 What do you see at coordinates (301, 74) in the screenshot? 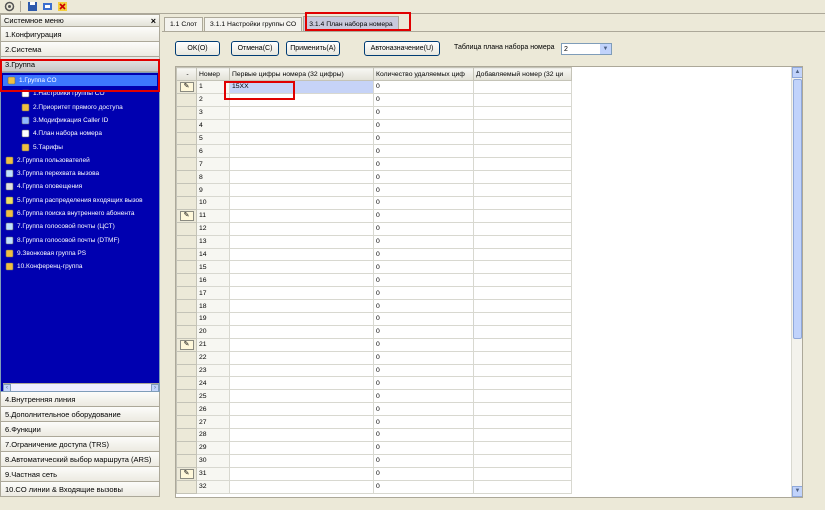
I see `first-digits-column-header: Первые цифры номера (32 цифры)` at bounding box center [301, 74].